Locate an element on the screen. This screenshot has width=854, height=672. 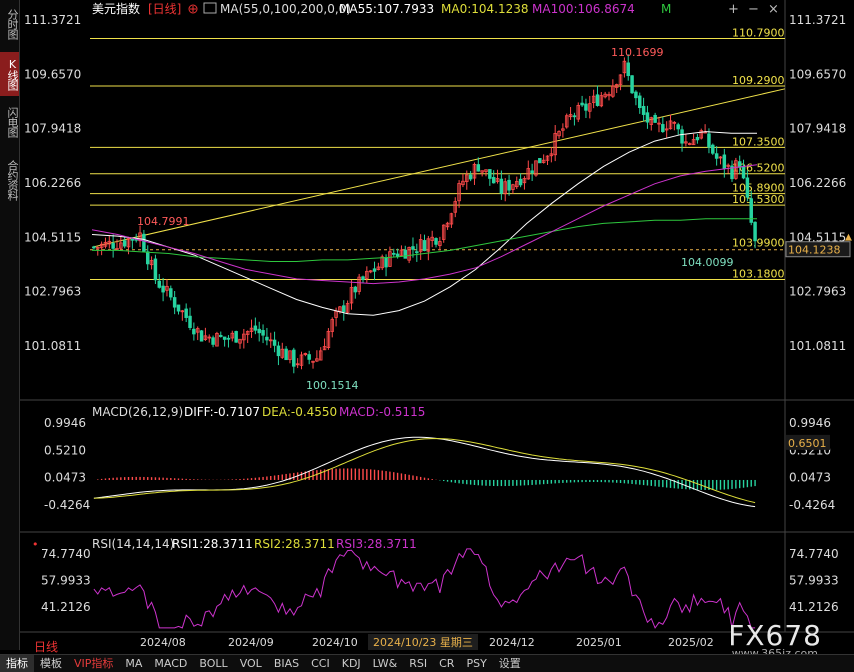
toolbar-item-6: VOL is located at coordinates (251, 663).